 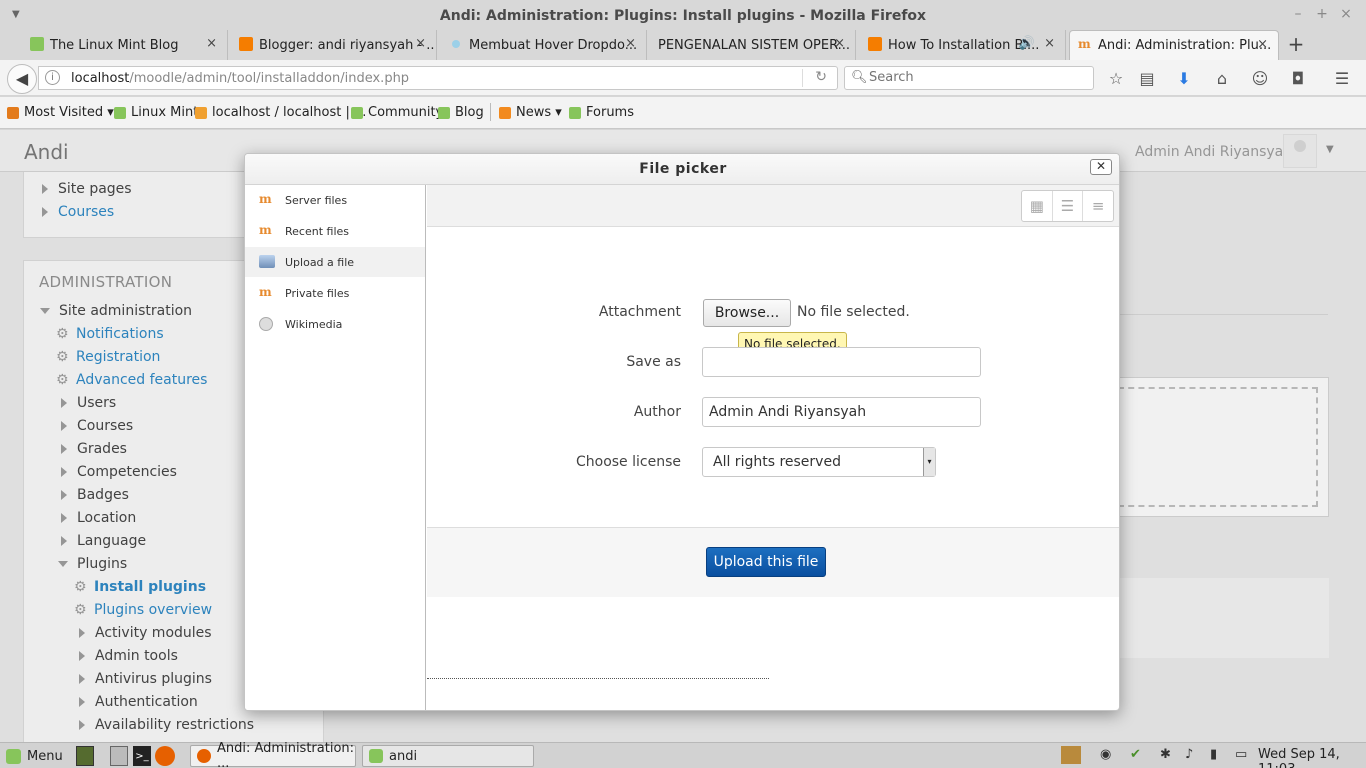 I want to click on home-icon: ⌂, so click(x=1222, y=79).